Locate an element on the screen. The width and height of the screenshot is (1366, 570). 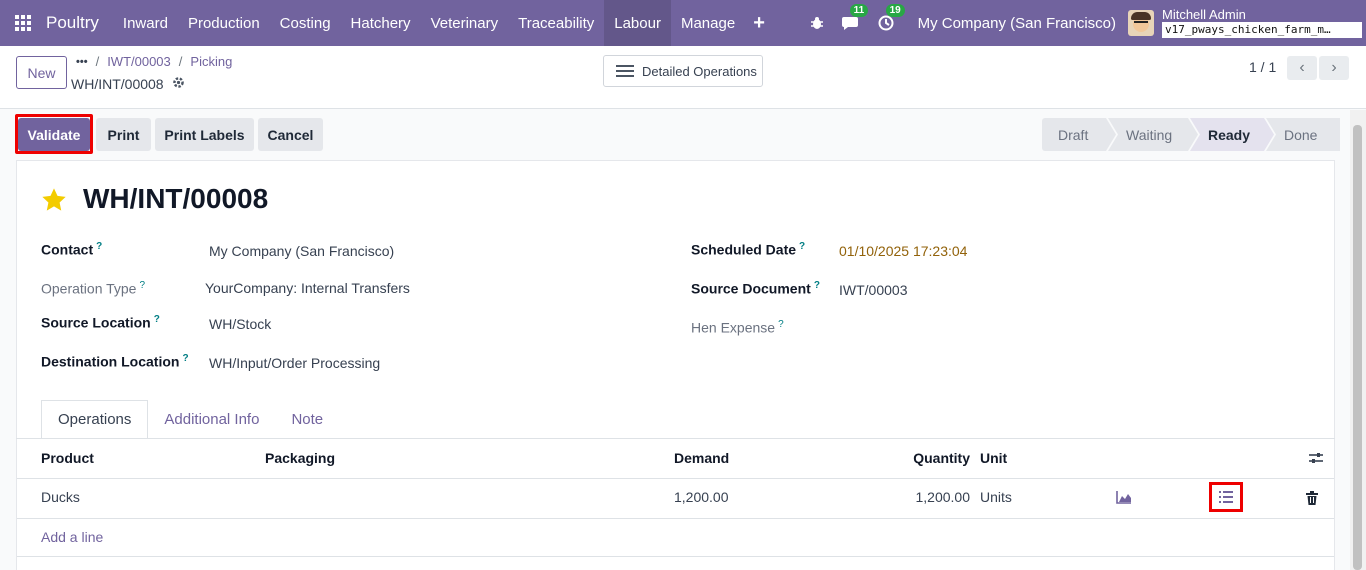
activities-badge: 19 is located at coordinates (895, 10).